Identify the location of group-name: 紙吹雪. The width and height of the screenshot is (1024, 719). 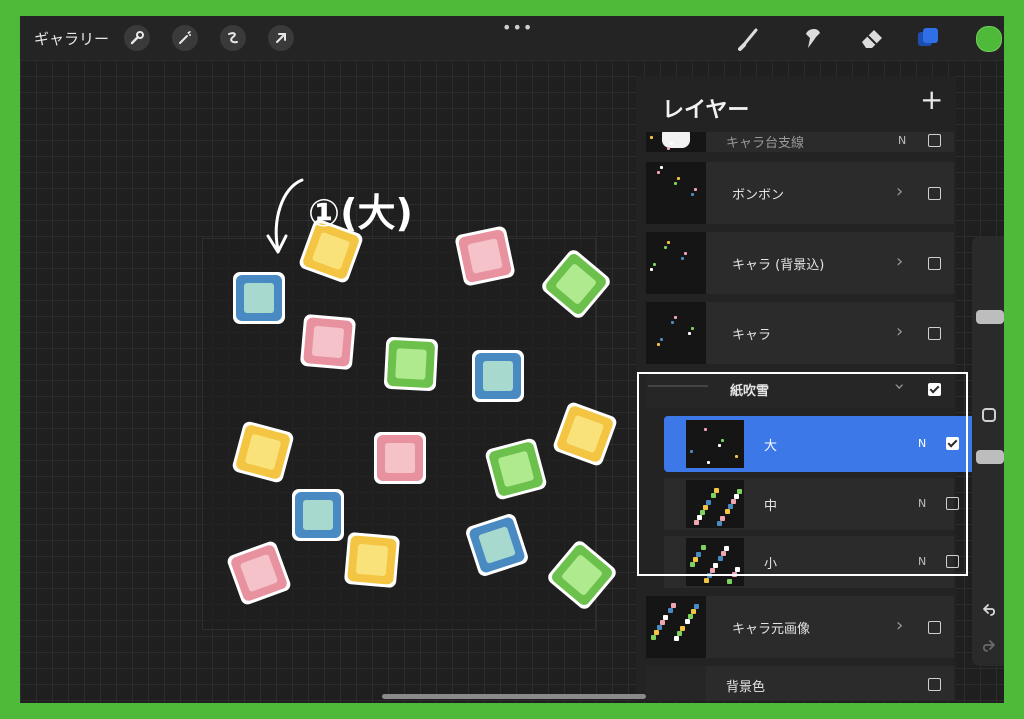
(750, 391).